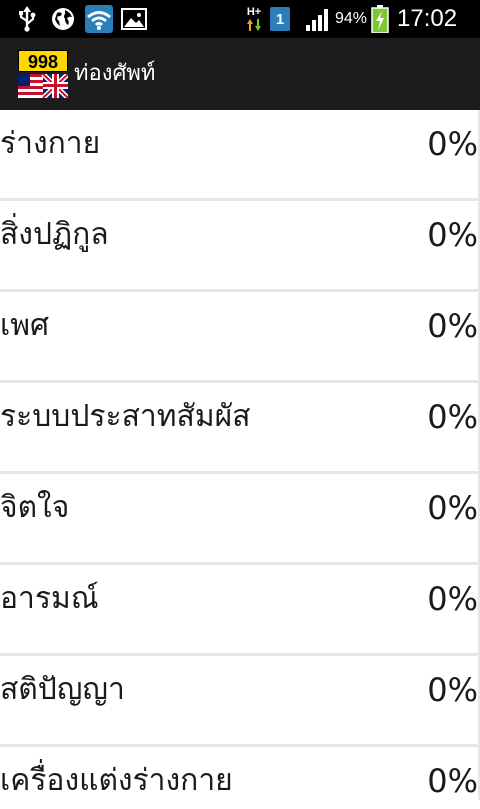  I want to click on sim-icon: 1, so click(280, 19).